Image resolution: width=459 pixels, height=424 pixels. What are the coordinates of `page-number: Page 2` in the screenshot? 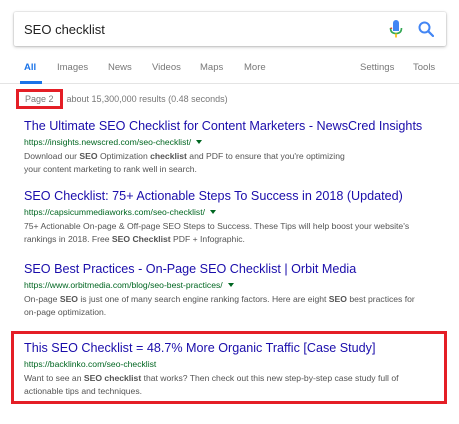 It's located at (39, 99).